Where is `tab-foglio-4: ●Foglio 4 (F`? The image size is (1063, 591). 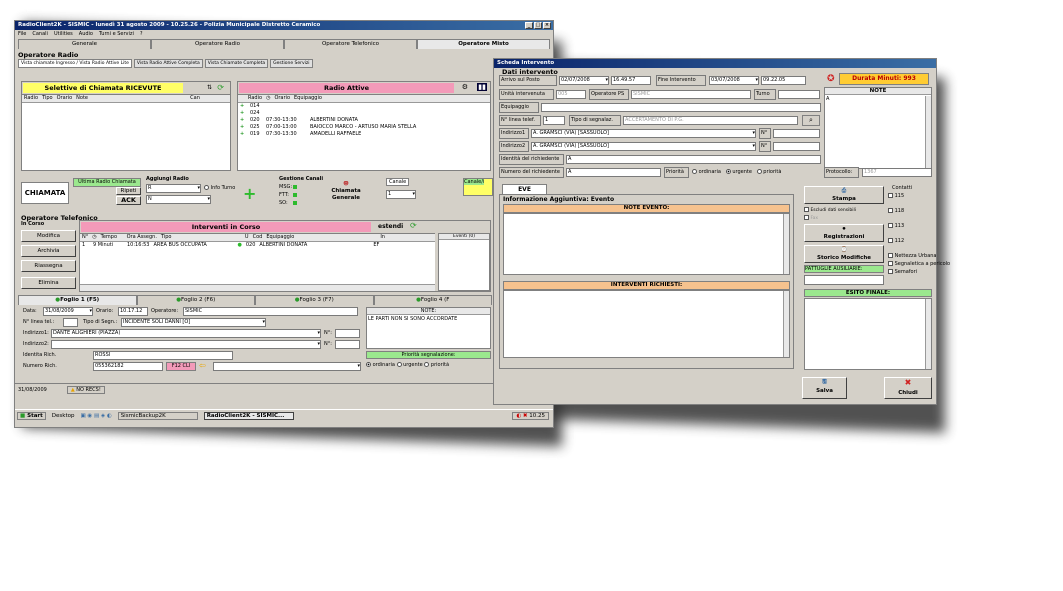
tab-foglio-4: ●Foglio 4 (F is located at coordinates (432, 300).